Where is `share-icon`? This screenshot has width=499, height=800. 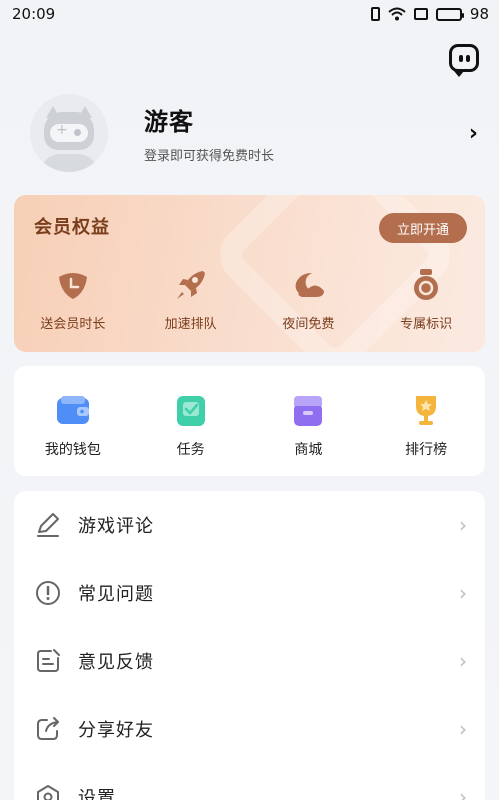
share-icon is located at coordinates (48, 729).